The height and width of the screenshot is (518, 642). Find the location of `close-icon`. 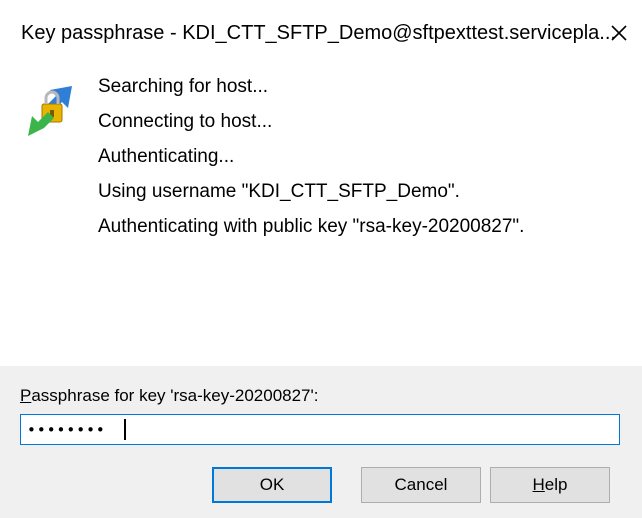

close-icon is located at coordinates (619, 33).